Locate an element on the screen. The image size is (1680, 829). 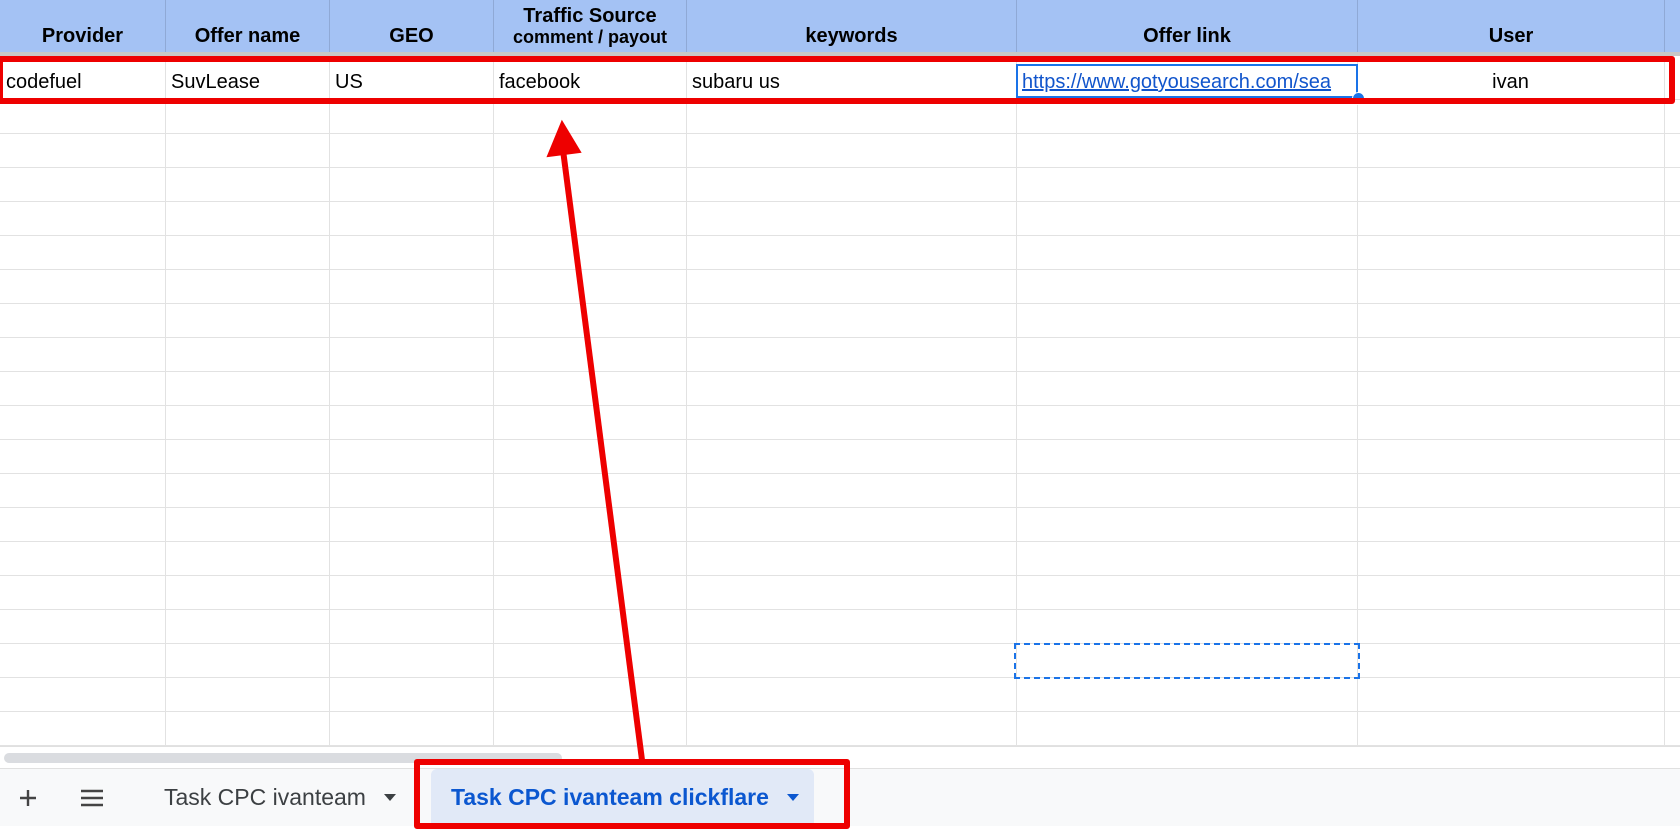
header-offer-name-label: Offer name is located at coordinates (247, 36).